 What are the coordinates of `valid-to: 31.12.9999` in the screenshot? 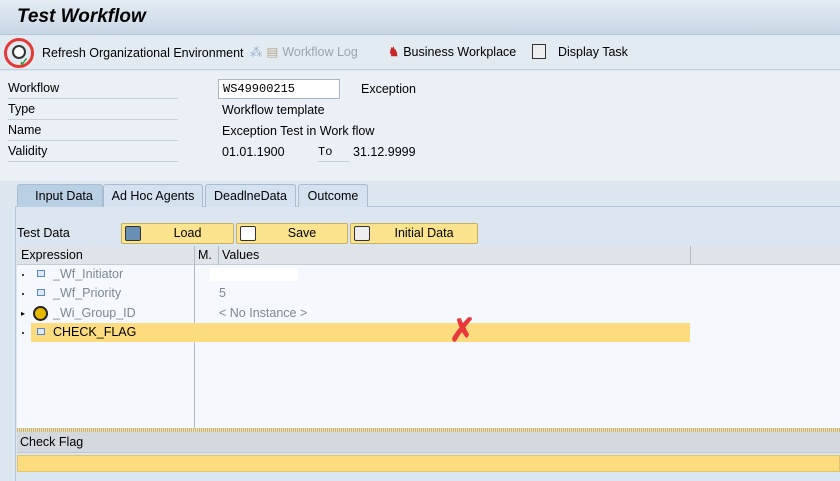 It's located at (384, 152).